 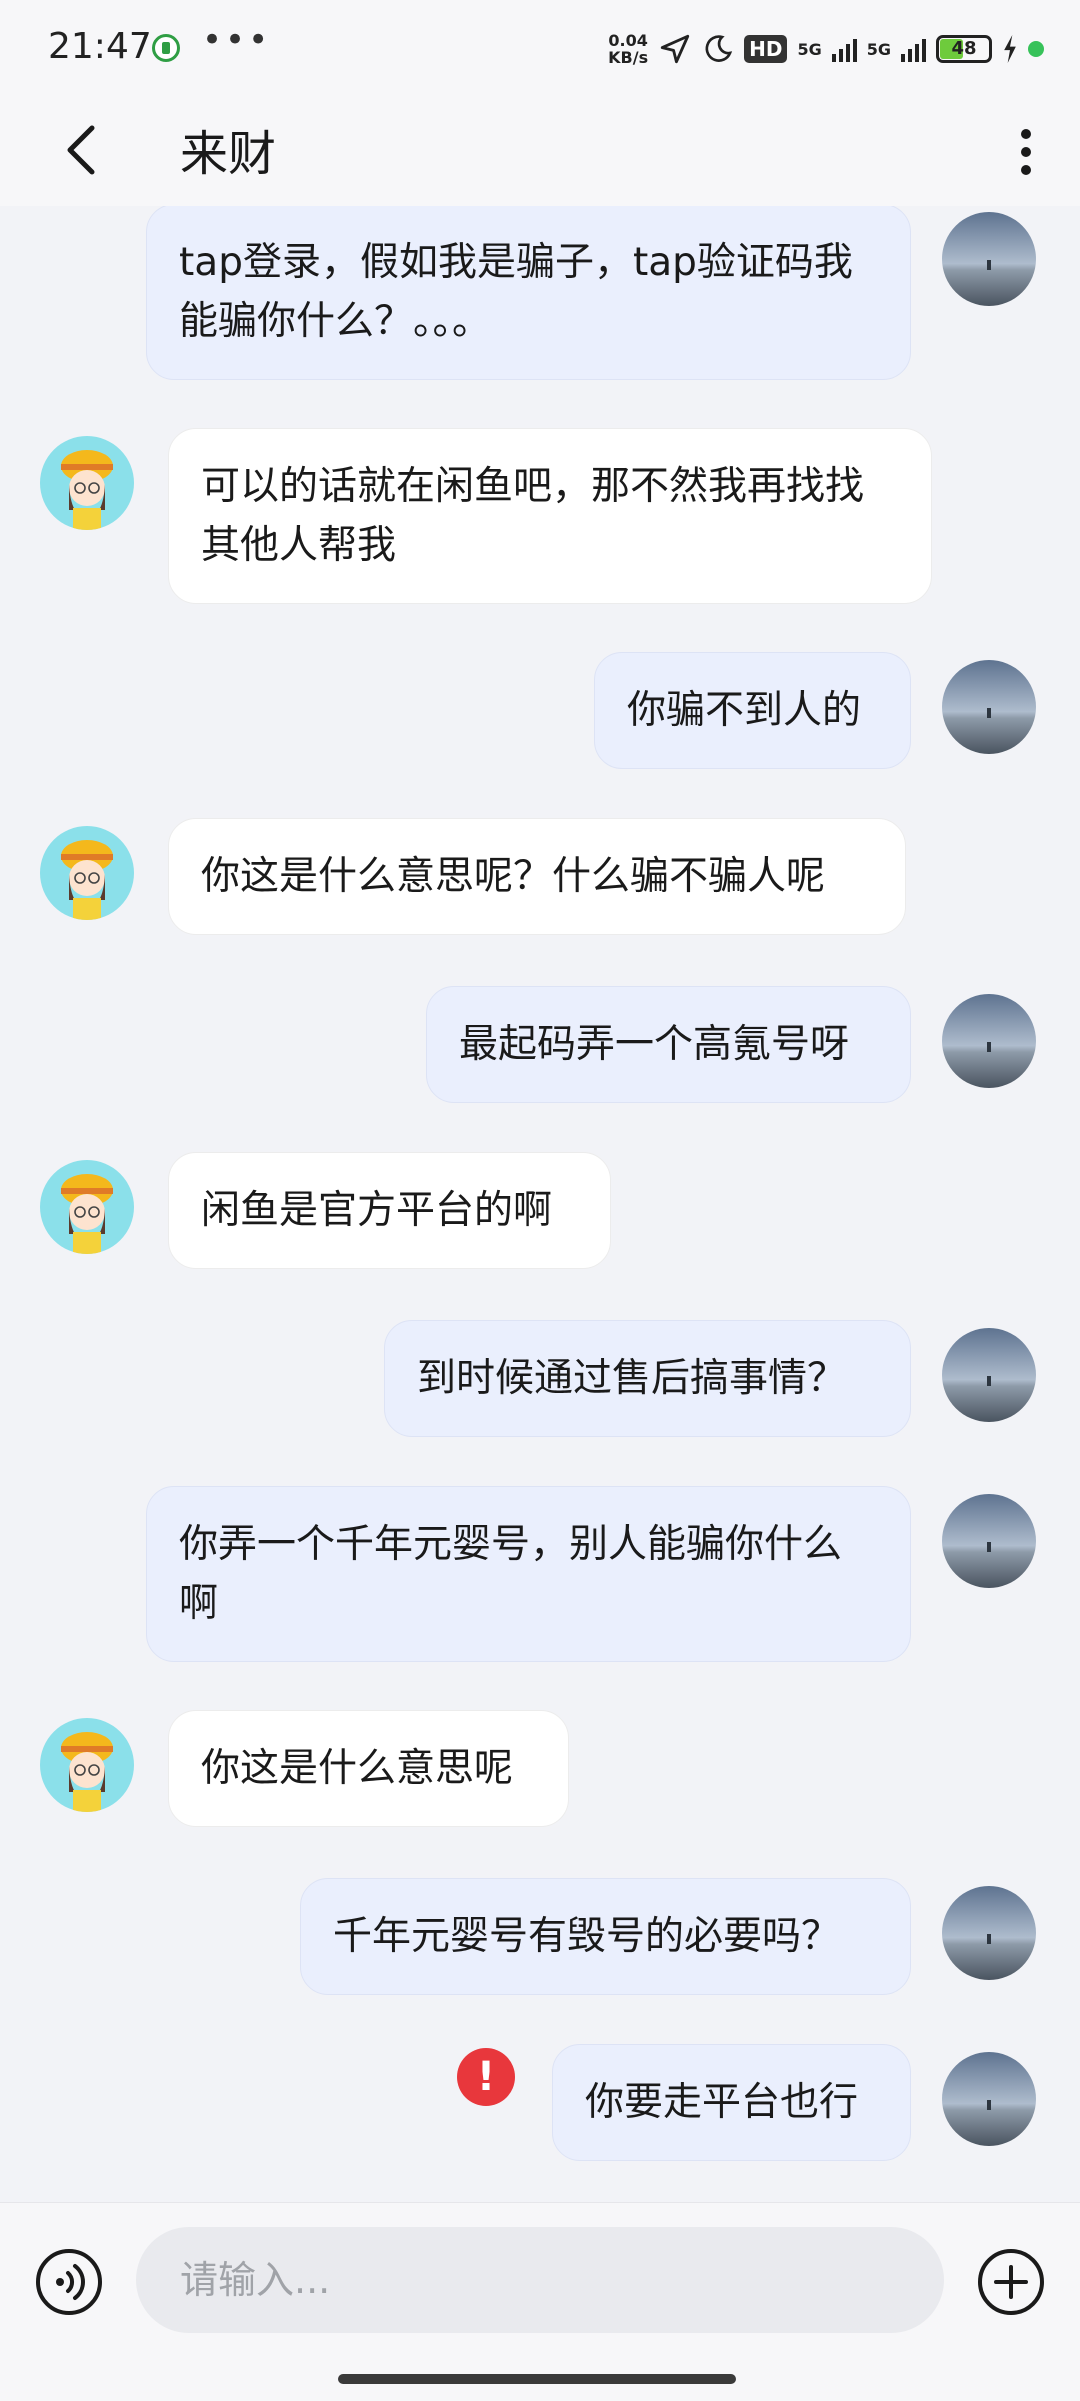 What do you see at coordinates (675, 49) in the screenshot?
I see `location-icon` at bounding box center [675, 49].